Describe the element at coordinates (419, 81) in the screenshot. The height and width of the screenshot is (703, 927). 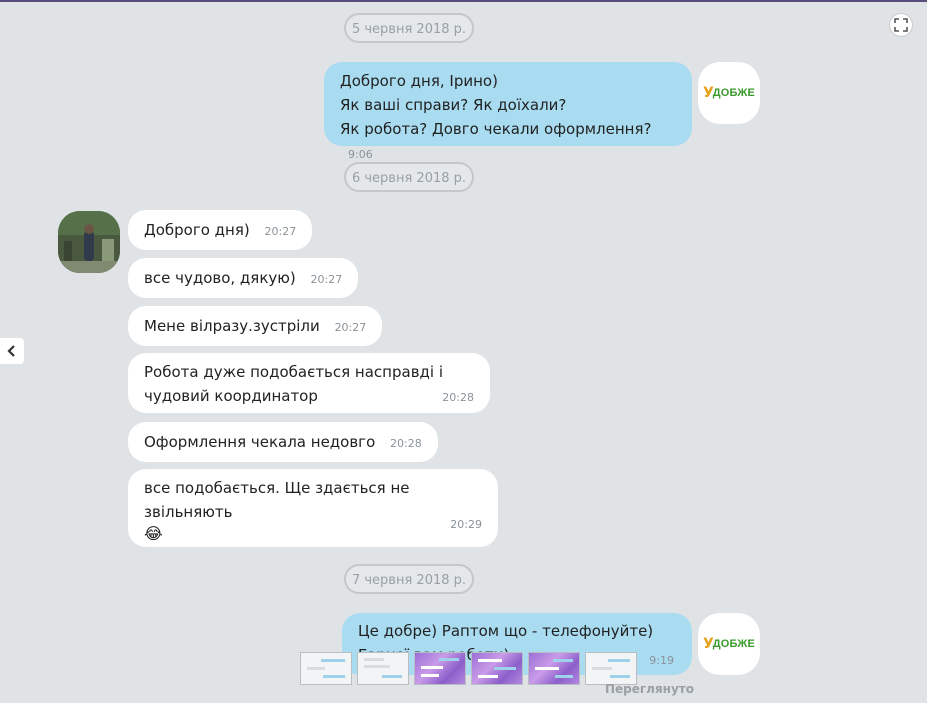
I see `message-line: Доброго дня, Ірино)` at that location.